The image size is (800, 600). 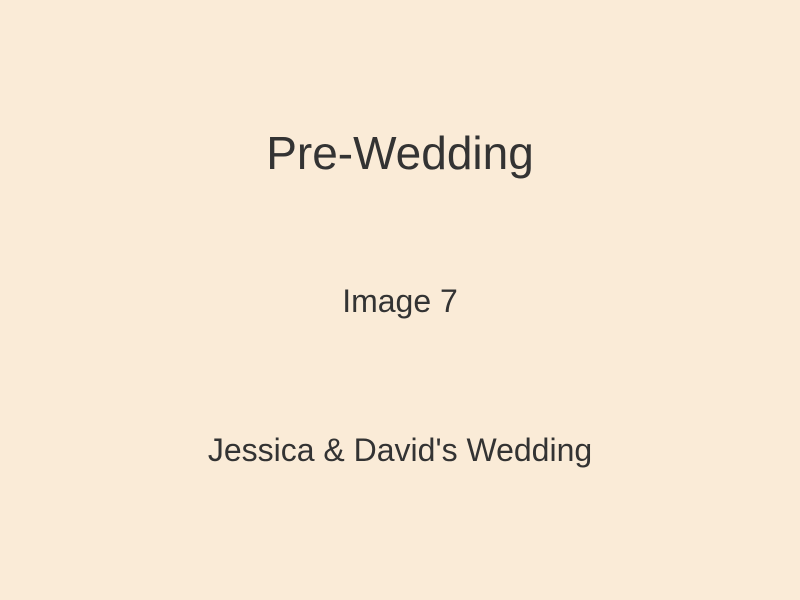 I want to click on event-caption: Jessica & David's Wedding, so click(x=400, y=450).